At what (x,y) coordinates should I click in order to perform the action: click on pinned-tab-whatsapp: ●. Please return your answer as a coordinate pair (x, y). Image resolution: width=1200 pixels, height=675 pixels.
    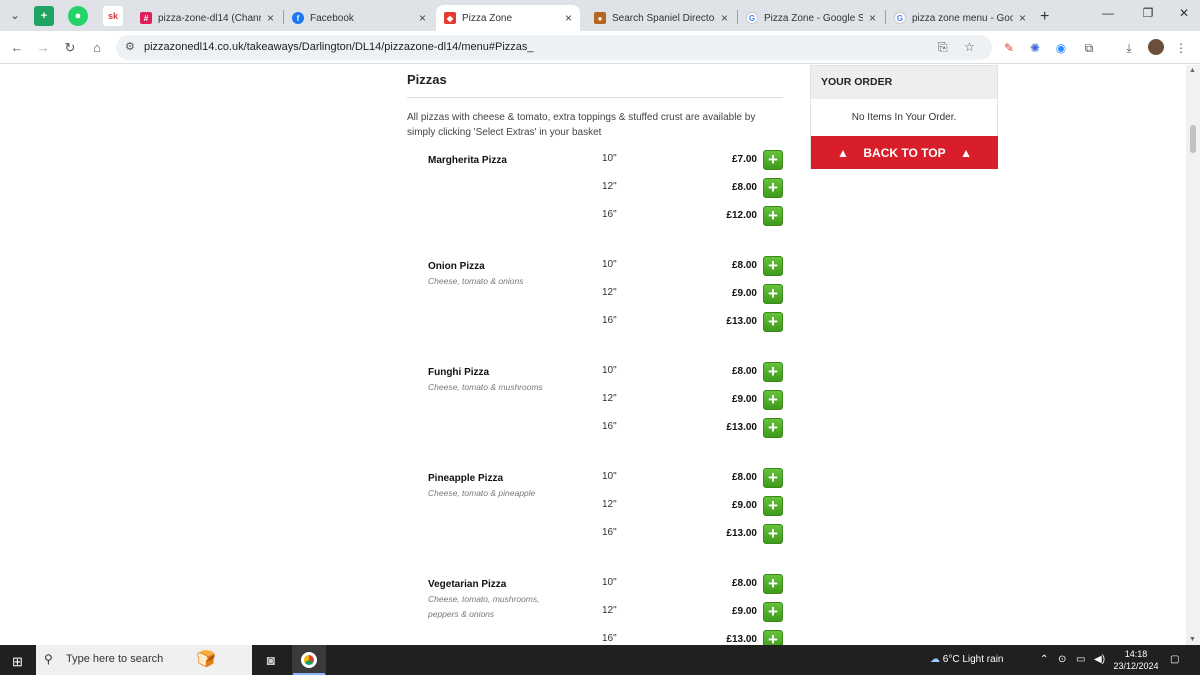
    Looking at the image, I should click on (78, 16).